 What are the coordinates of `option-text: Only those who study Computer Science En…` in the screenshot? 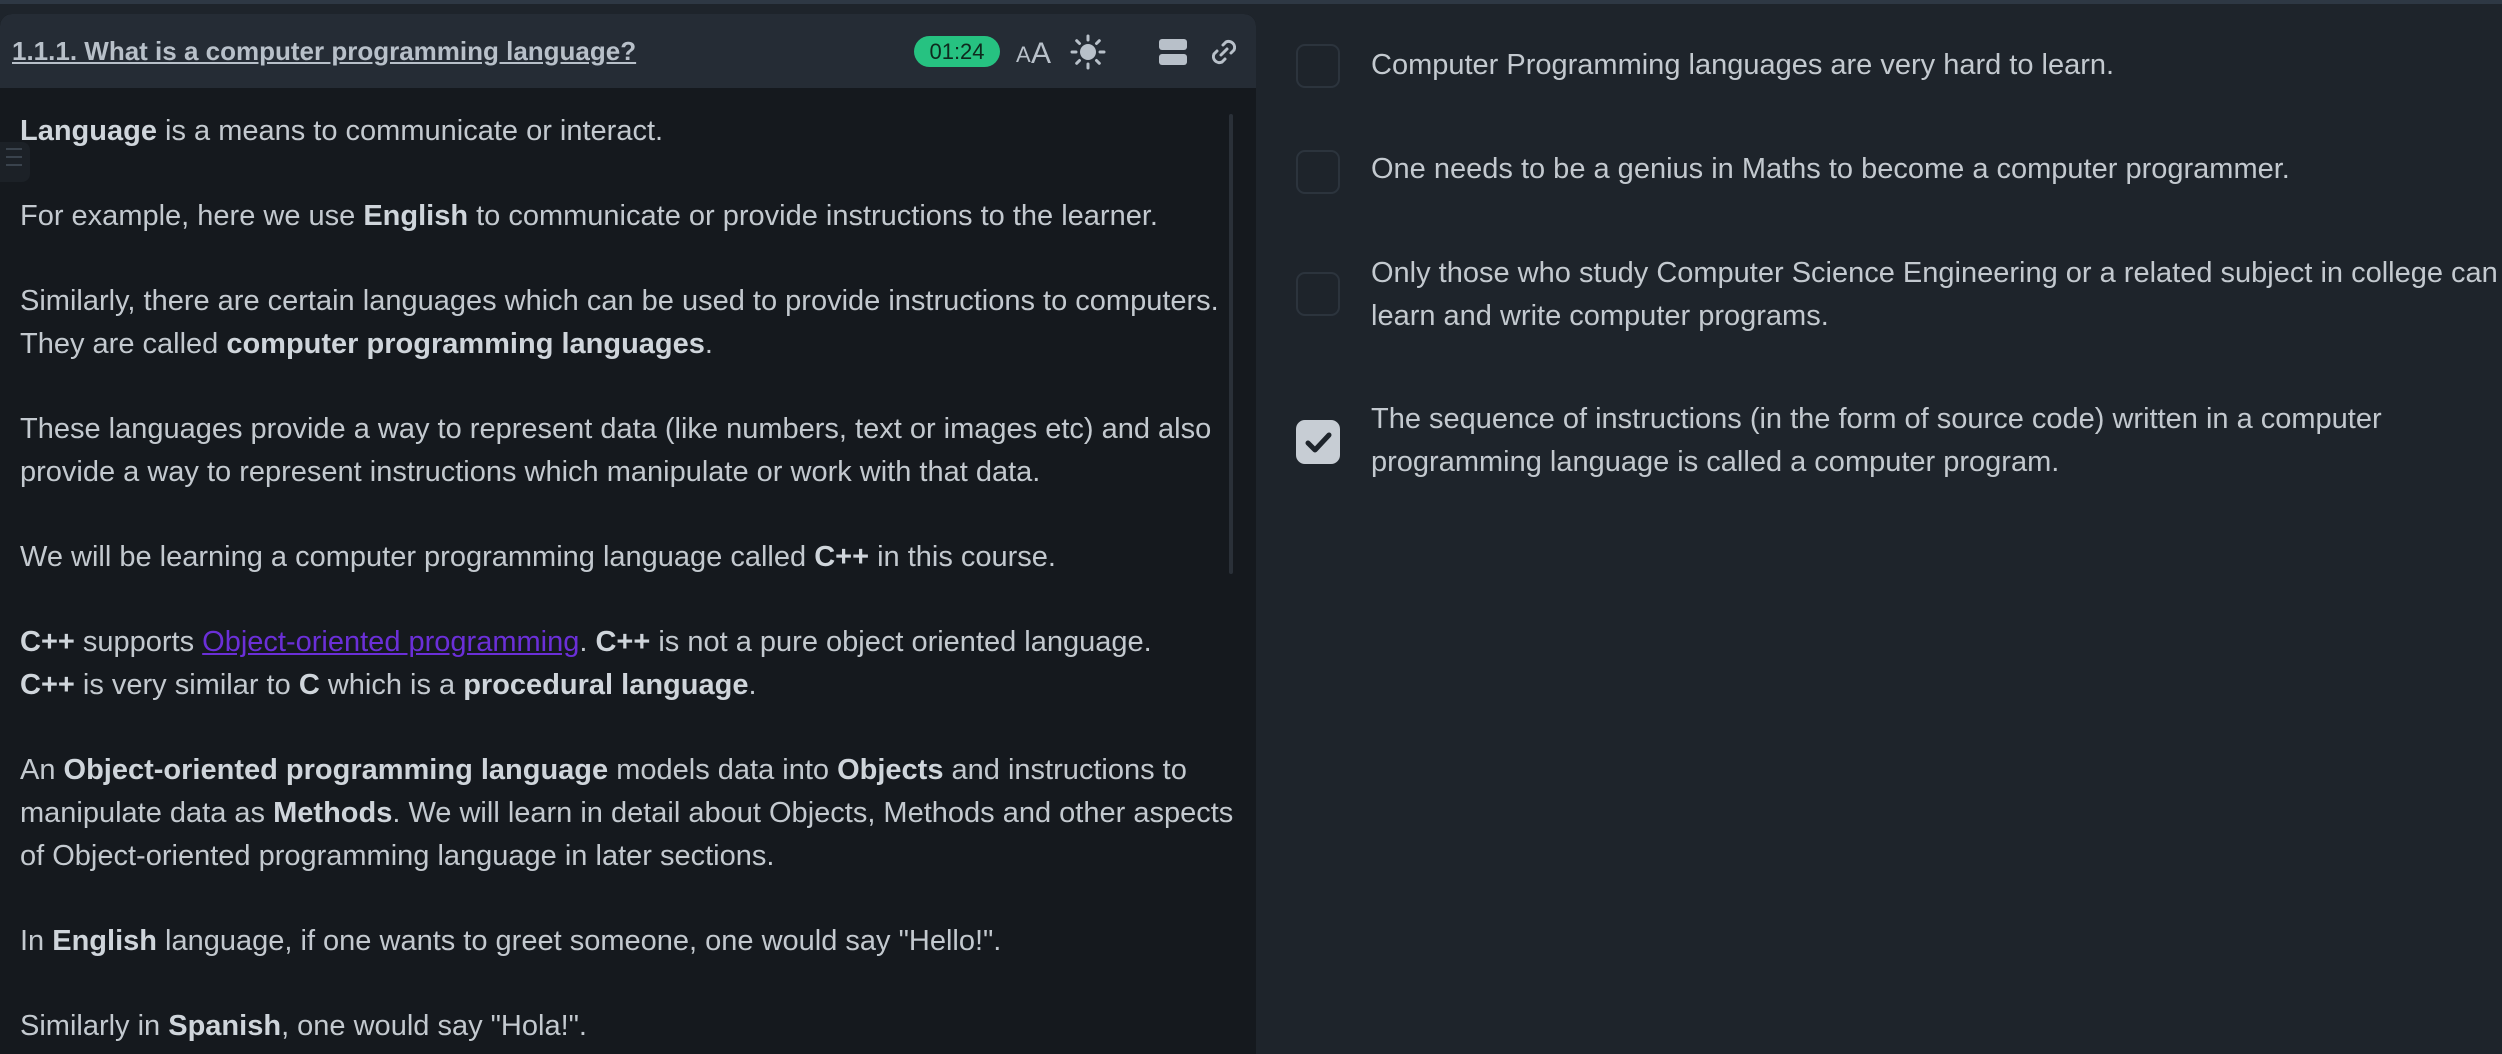 It's located at (1934, 294).